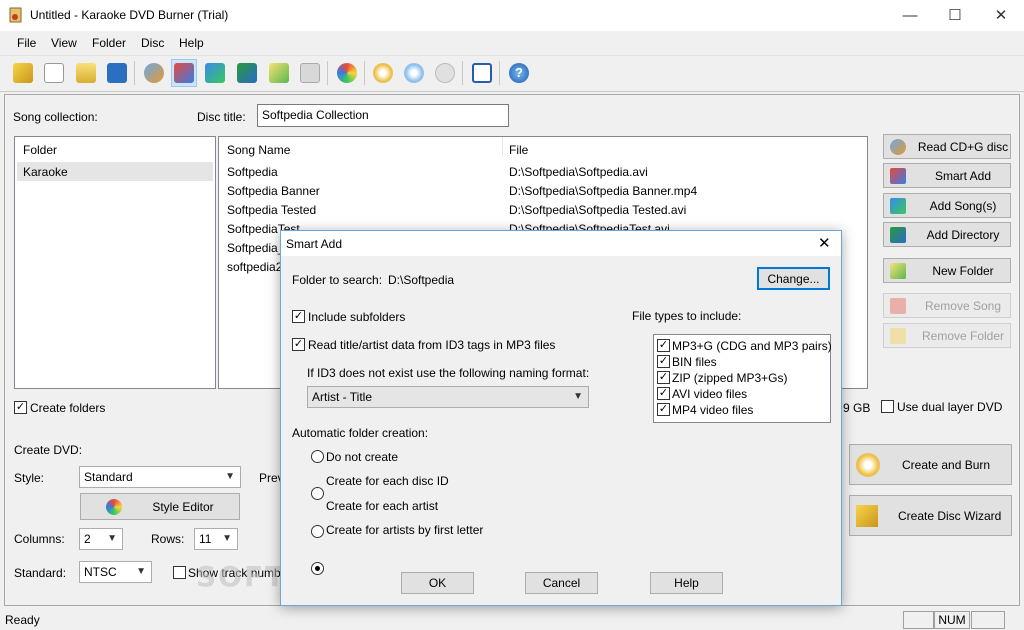 This screenshot has width=1024, height=630. What do you see at coordinates (20, 407) in the screenshot?
I see `create-folders-checkbox: ✓` at bounding box center [20, 407].